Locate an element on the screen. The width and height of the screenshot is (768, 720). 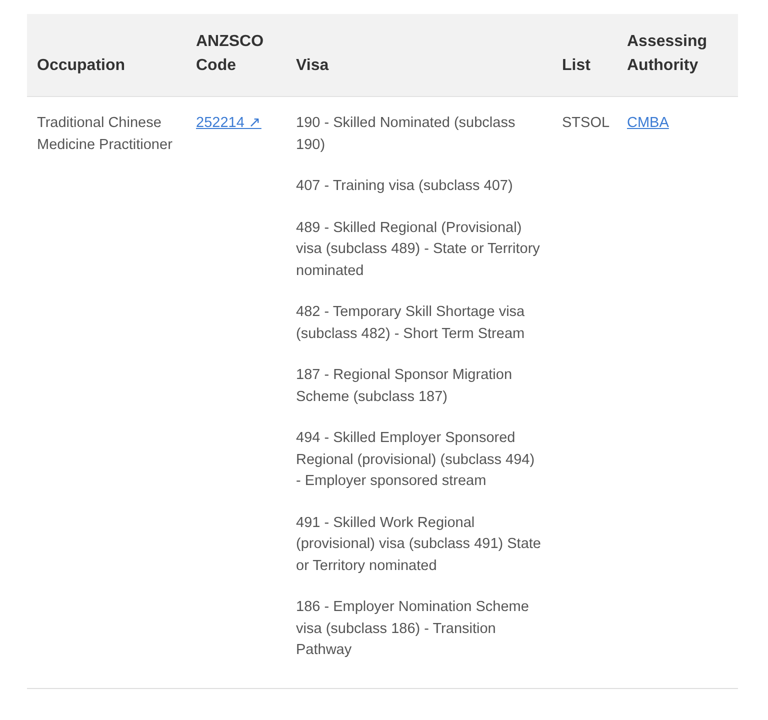
visa-text: 494 - Skilled Employer Sponsored Regional (provisional) (subclass 494) - Employer sponsored stream is located at coordinates (416, 460).